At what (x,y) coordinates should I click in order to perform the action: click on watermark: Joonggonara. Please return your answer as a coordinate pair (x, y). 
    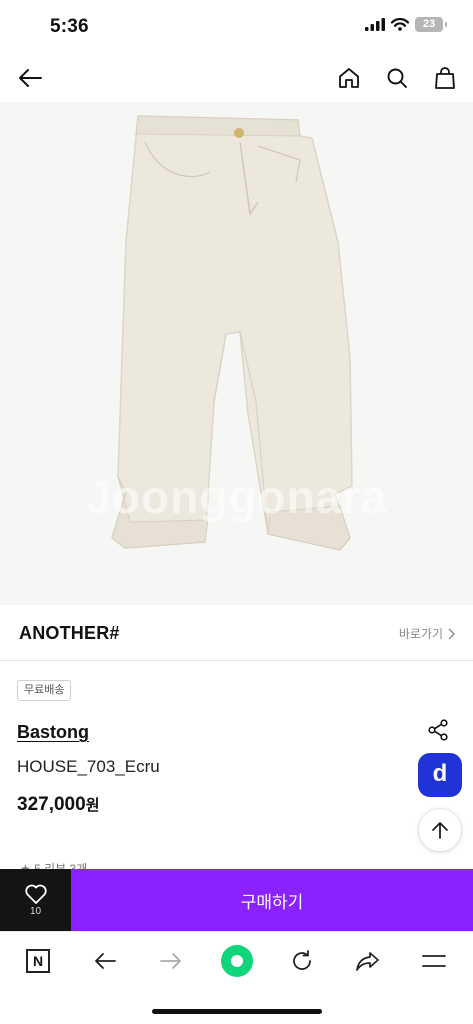
    Looking at the image, I should click on (236, 497).